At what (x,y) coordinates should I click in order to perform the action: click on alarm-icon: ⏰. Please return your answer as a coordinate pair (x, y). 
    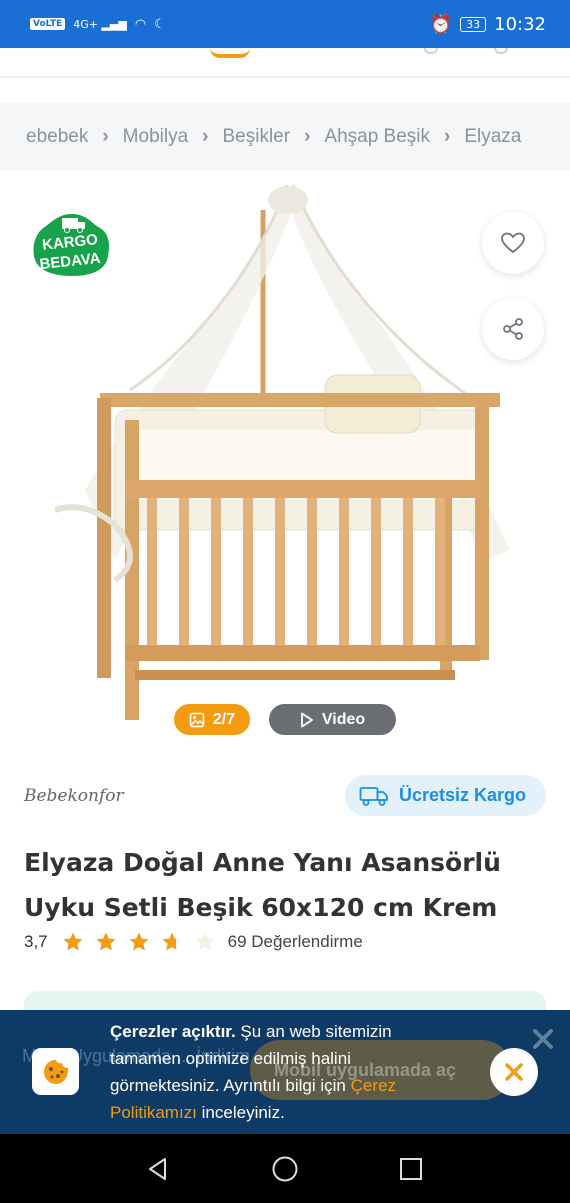
    Looking at the image, I should click on (441, 24).